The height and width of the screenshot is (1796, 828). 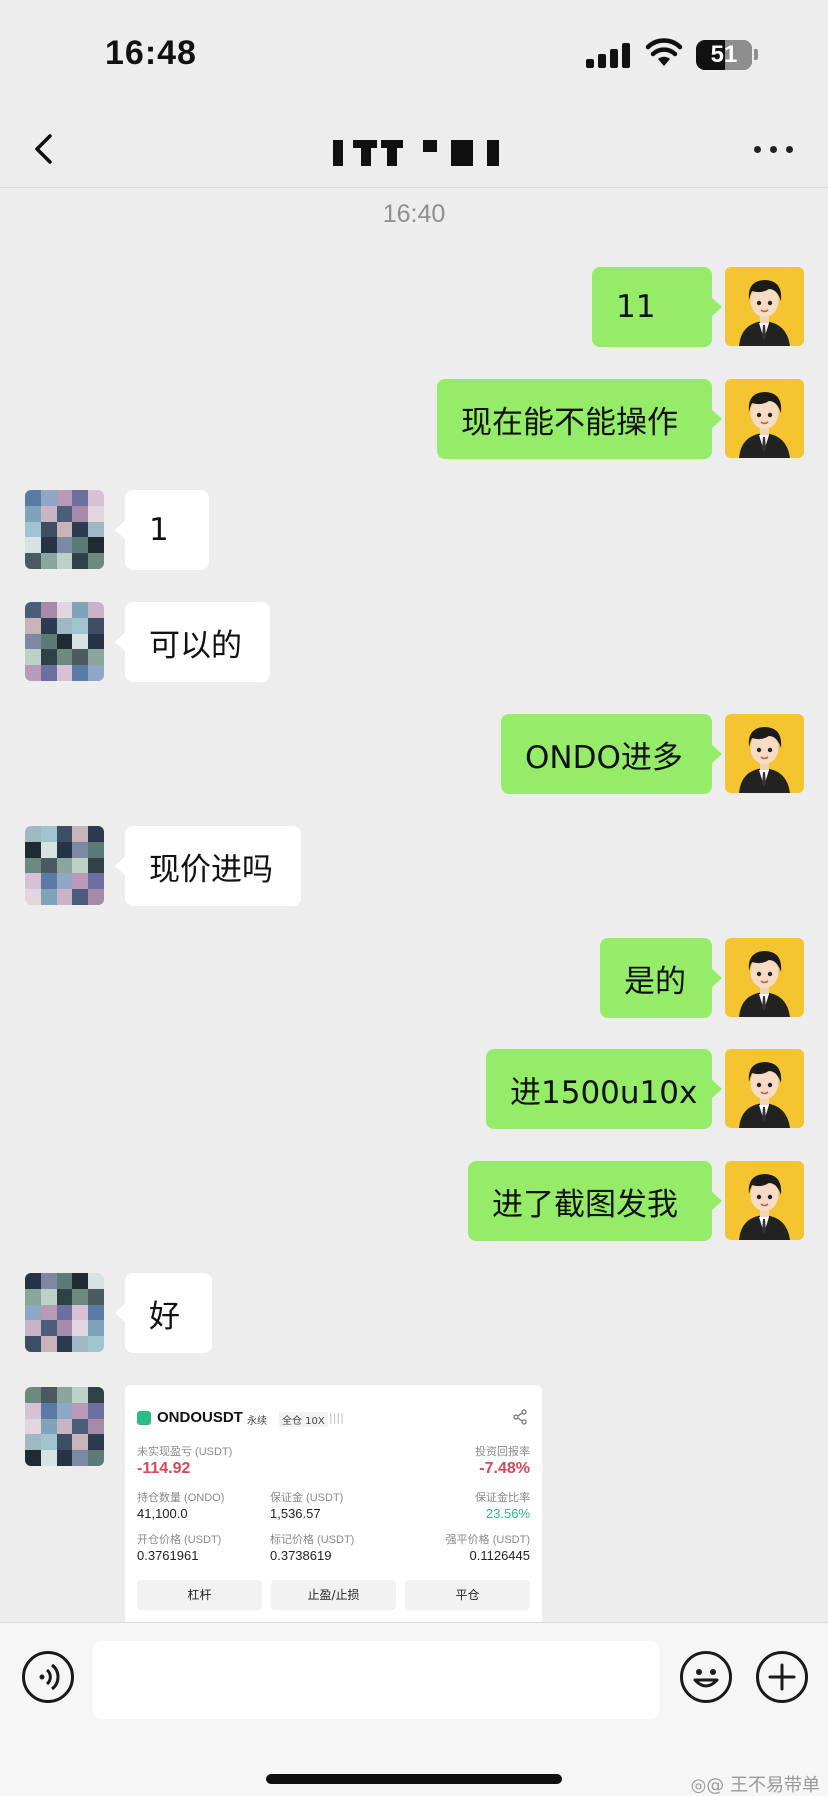 What do you see at coordinates (609, 55) in the screenshot?
I see `cellular-signal-icon` at bounding box center [609, 55].